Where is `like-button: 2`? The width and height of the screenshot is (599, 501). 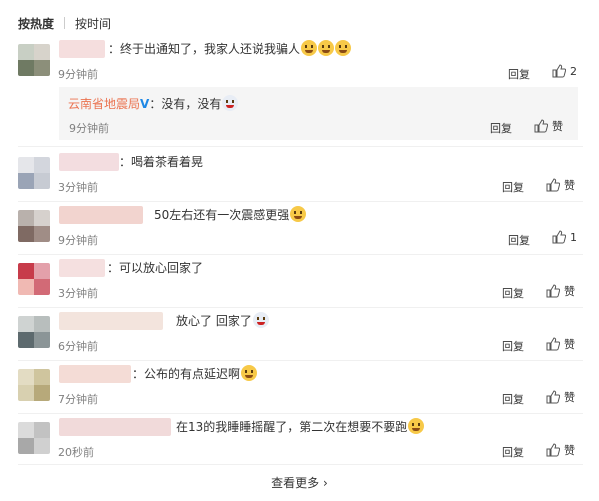
like-button: 2 is located at coordinates (564, 71).